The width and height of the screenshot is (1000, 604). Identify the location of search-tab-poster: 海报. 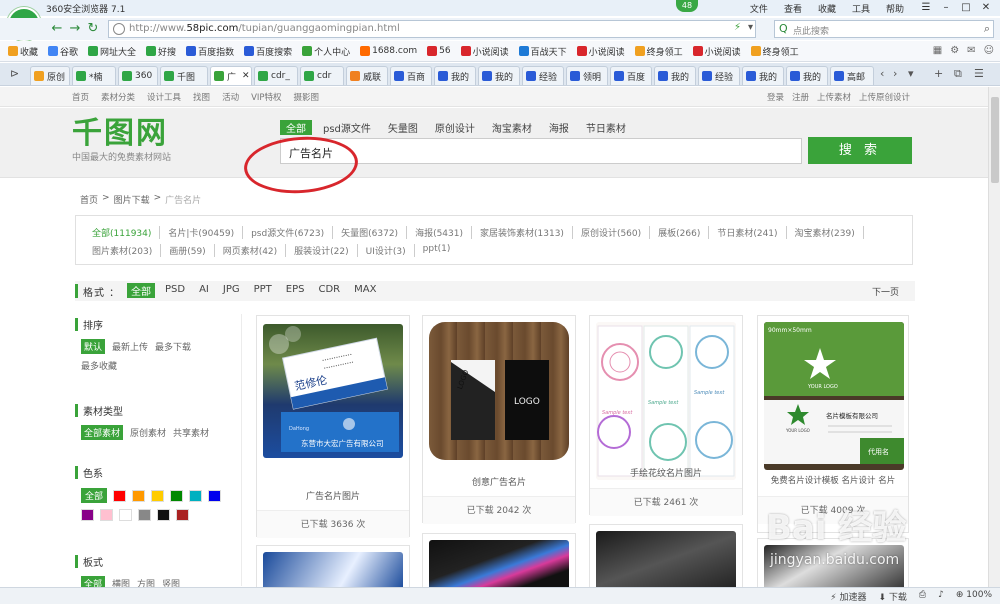
(559, 127).